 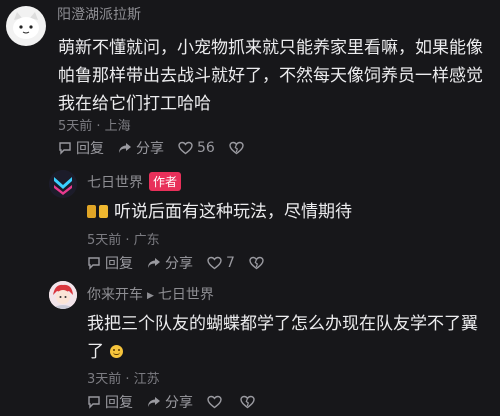 I want to click on username: 你来开车, so click(x=115, y=295).